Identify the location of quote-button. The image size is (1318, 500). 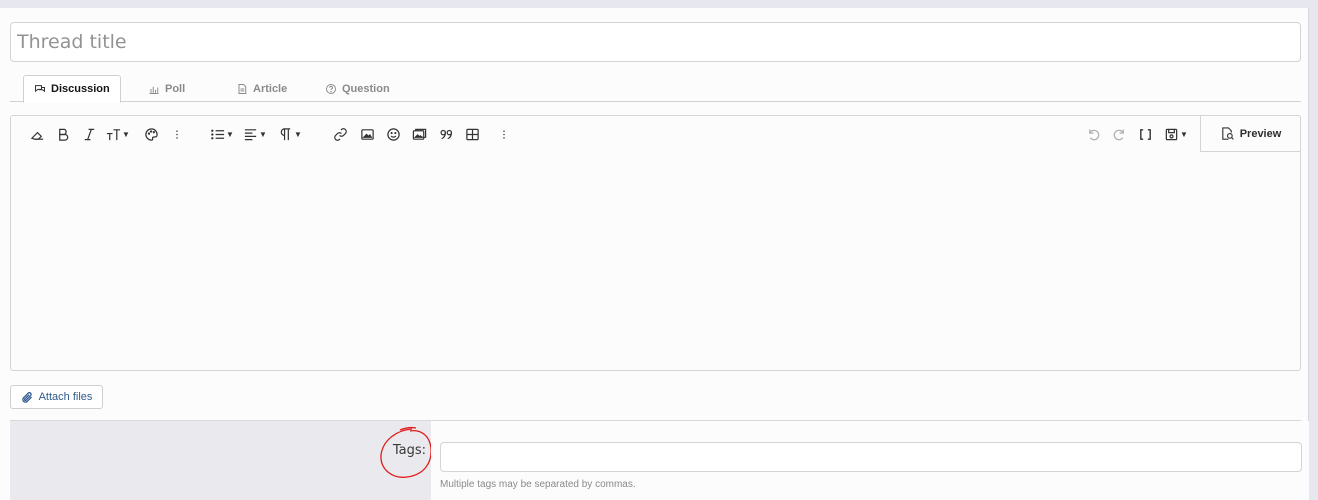
(446, 134).